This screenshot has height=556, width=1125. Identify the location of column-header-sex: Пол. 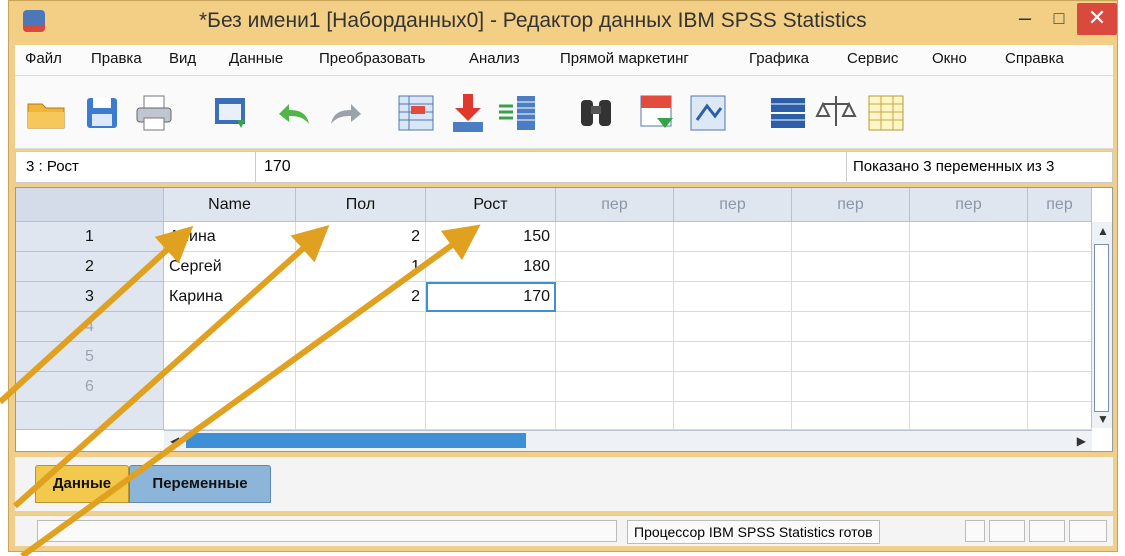
(361, 205).